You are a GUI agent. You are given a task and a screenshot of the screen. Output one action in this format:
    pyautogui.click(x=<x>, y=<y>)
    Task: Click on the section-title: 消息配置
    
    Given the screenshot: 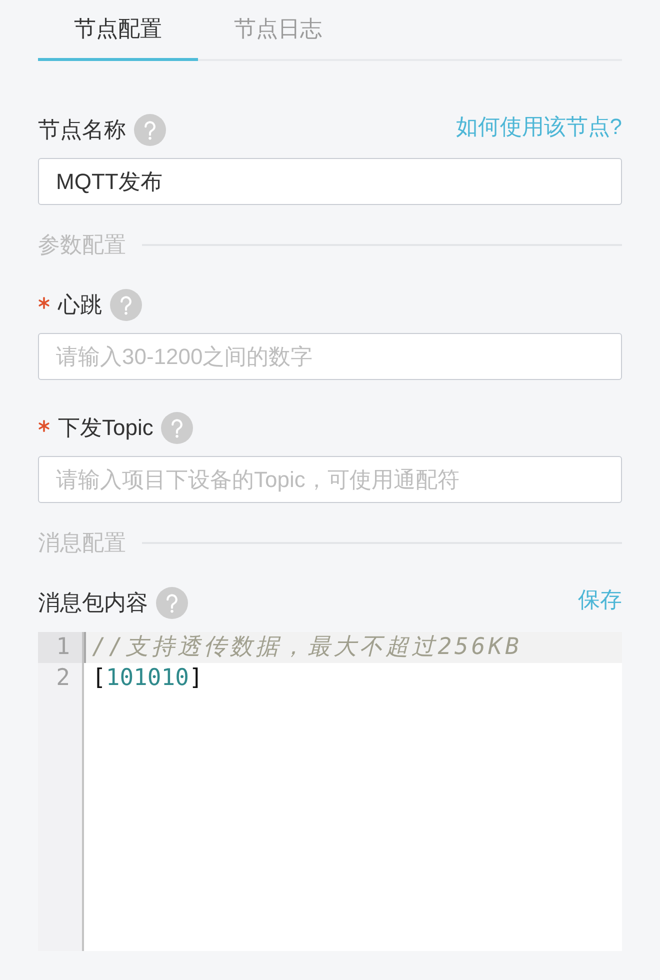 What is the action you would take?
    pyautogui.click(x=82, y=543)
    